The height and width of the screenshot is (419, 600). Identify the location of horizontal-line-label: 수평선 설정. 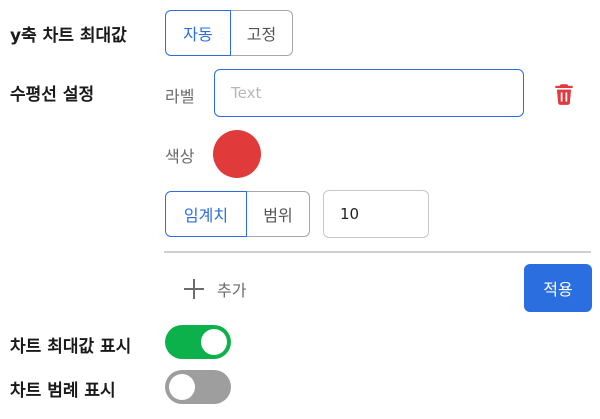
(52, 95).